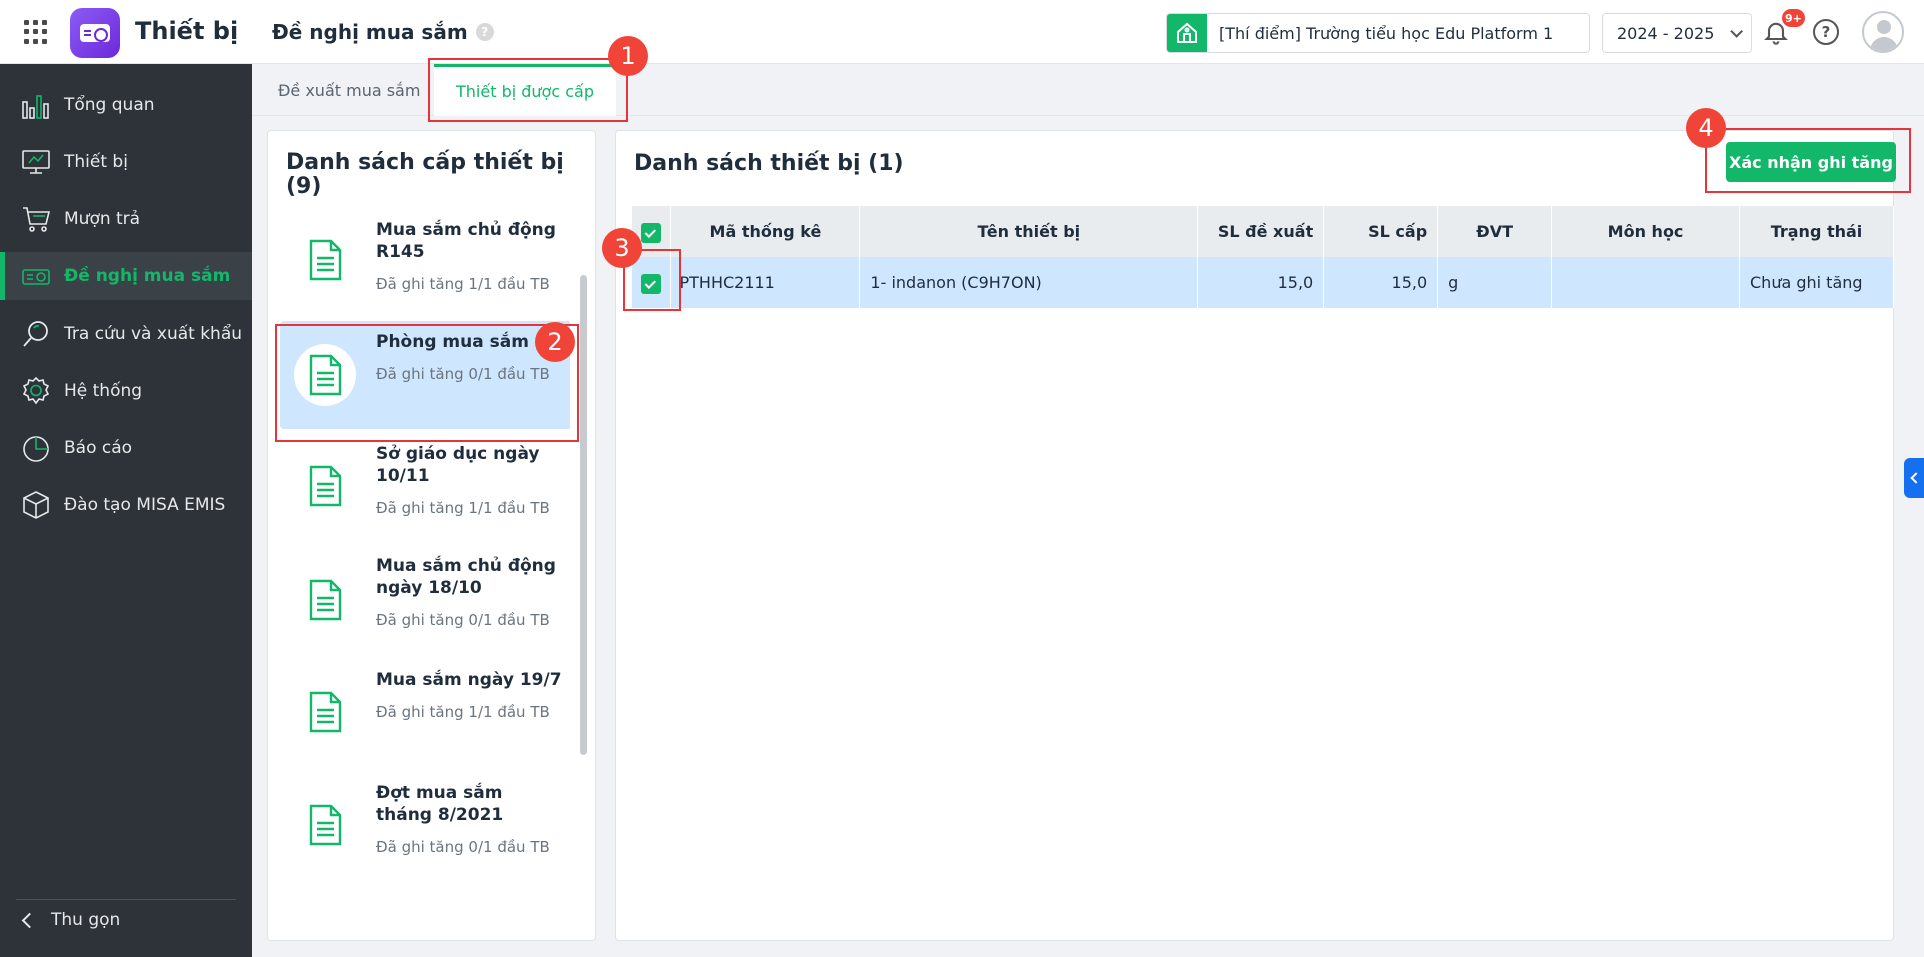 This screenshot has height=957, width=1924. Describe the element at coordinates (145, 505) in the screenshot. I see `sidebar-item-label: Đào tạo MISA EMIS` at that location.